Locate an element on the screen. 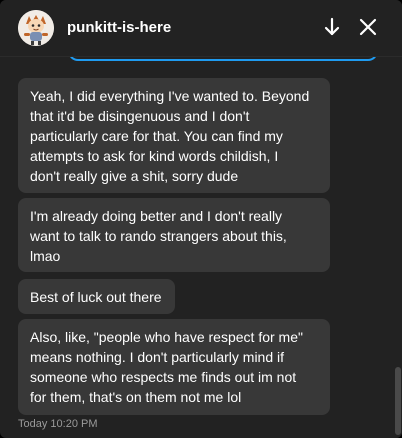 This screenshot has width=402, height=438. previous-message-bubble is located at coordinates (223, 59).